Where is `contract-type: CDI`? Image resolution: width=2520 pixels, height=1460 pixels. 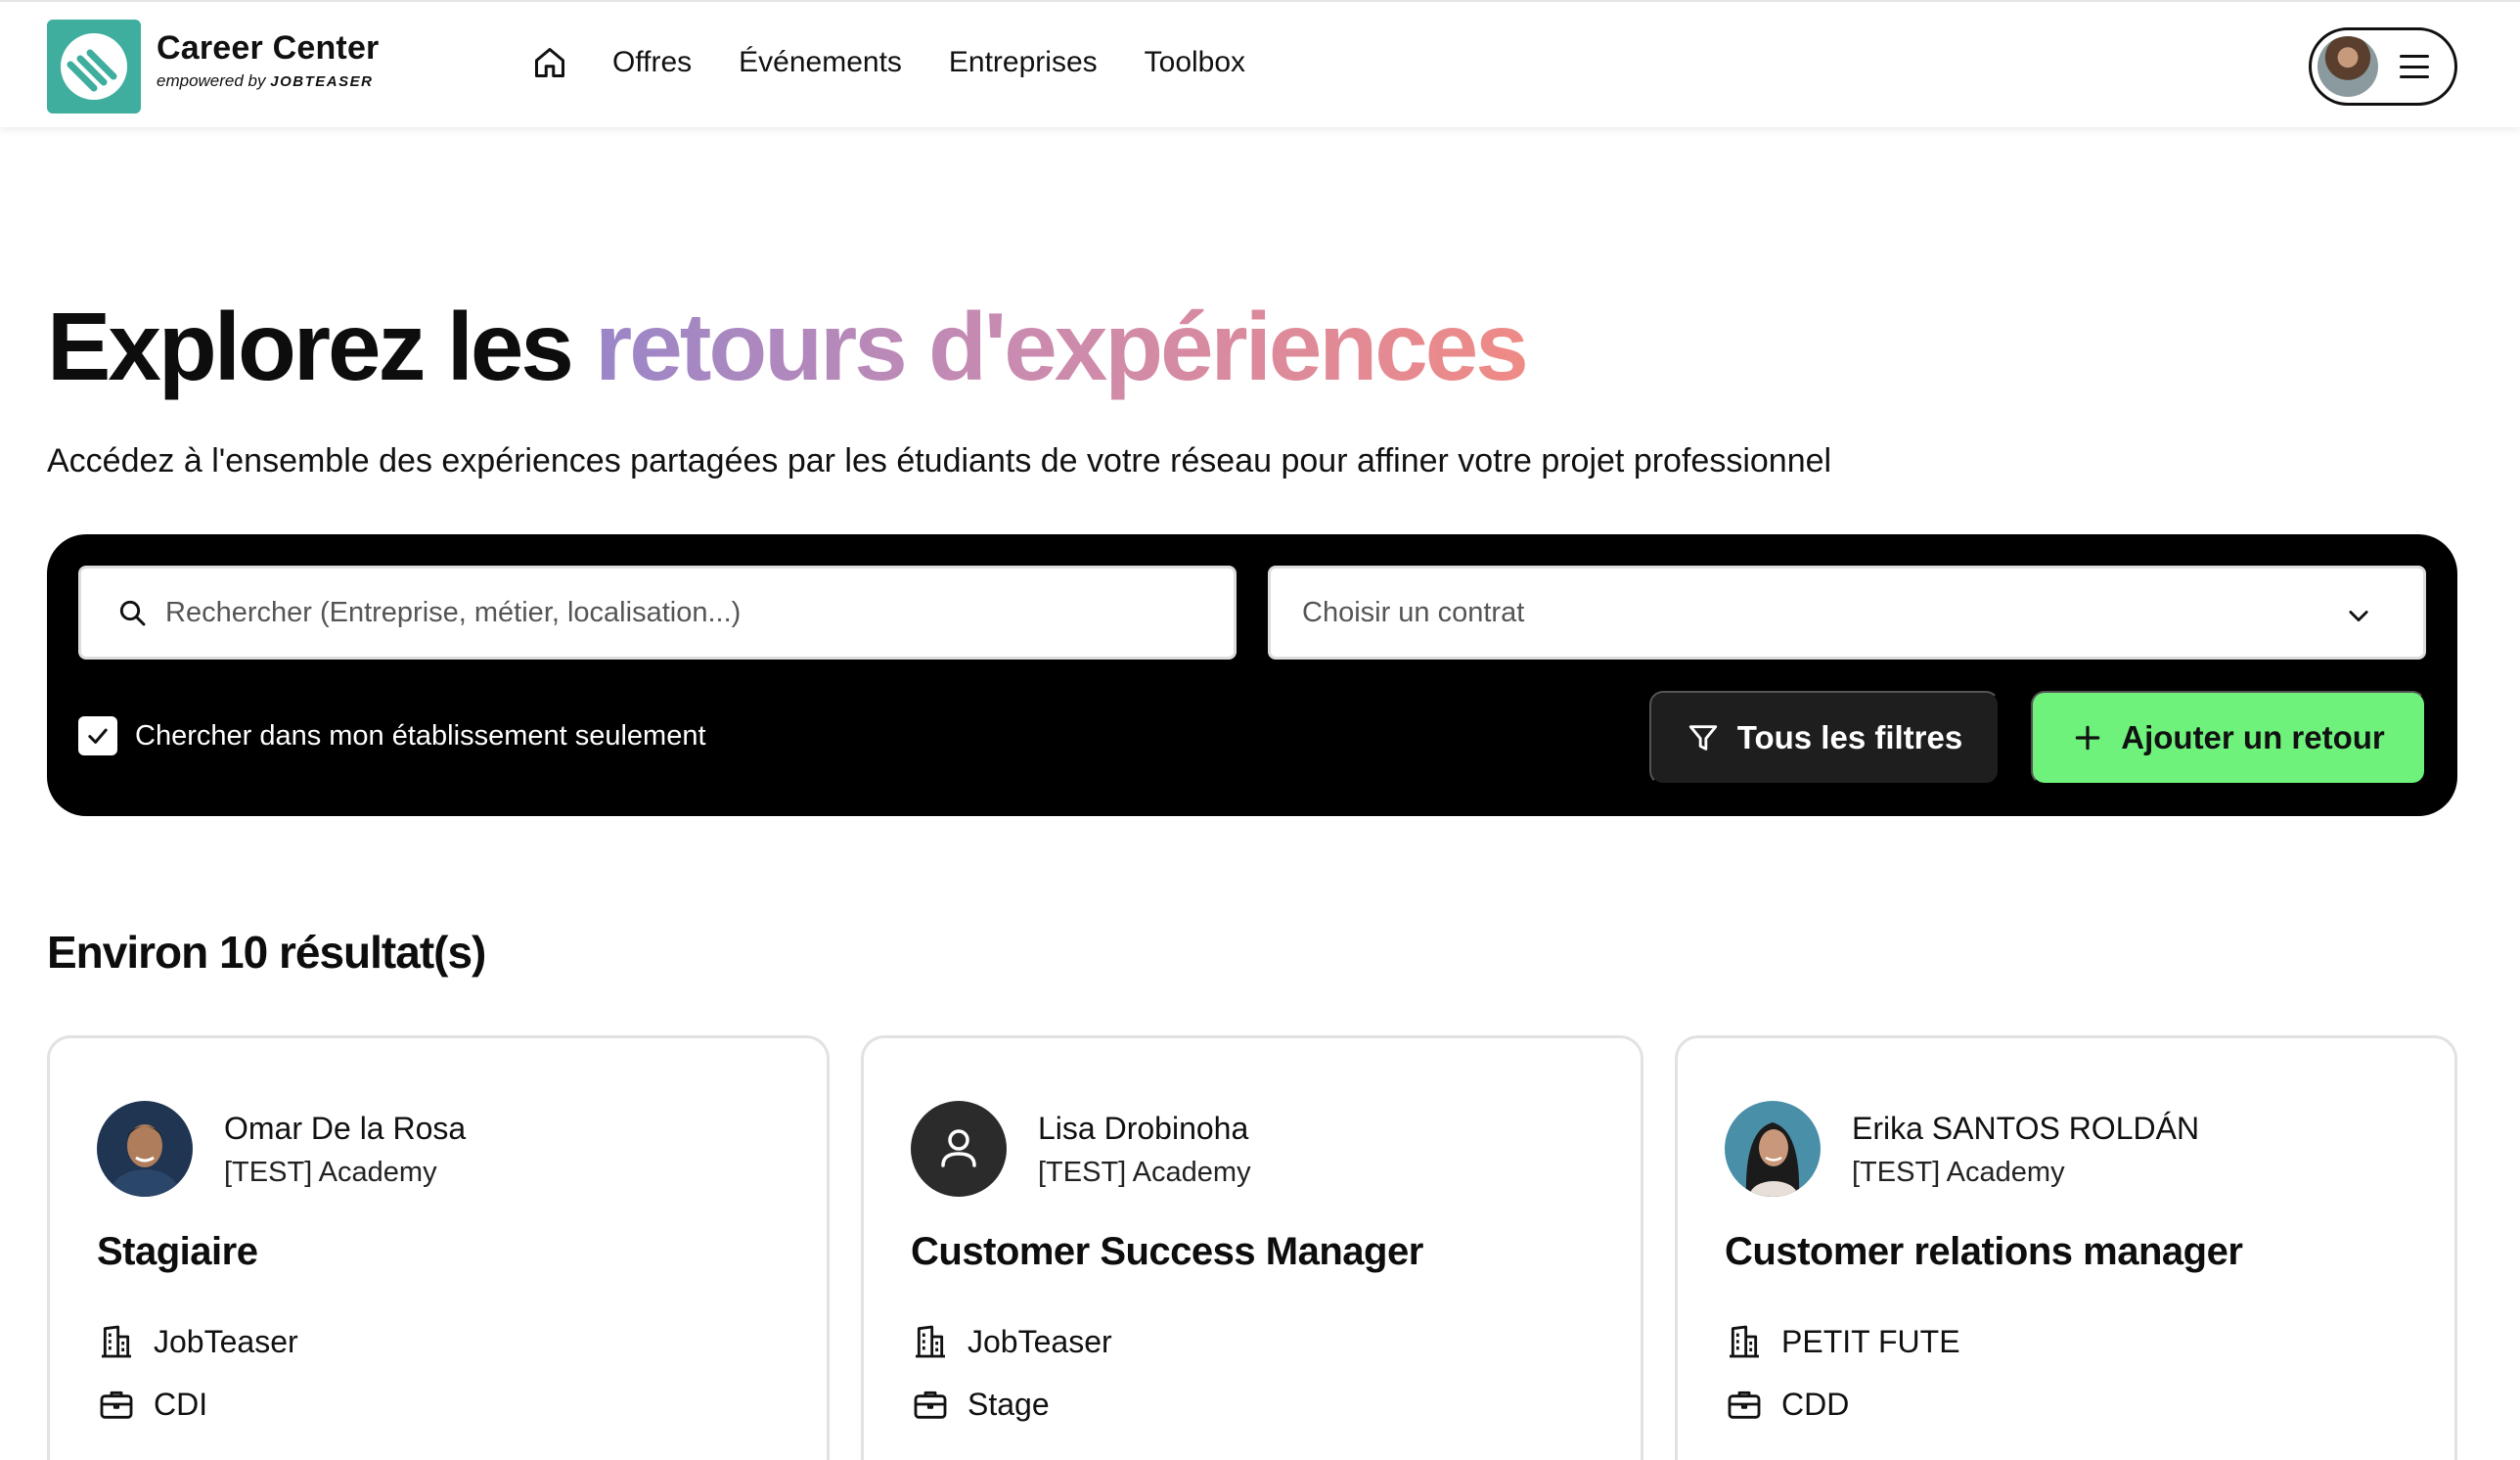
contract-type: CDI is located at coordinates (181, 1404).